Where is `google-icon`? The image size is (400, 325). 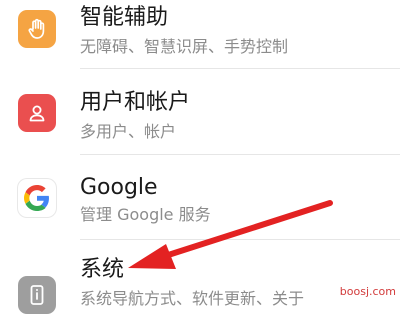 google-icon is located at coordinates (37, 198).